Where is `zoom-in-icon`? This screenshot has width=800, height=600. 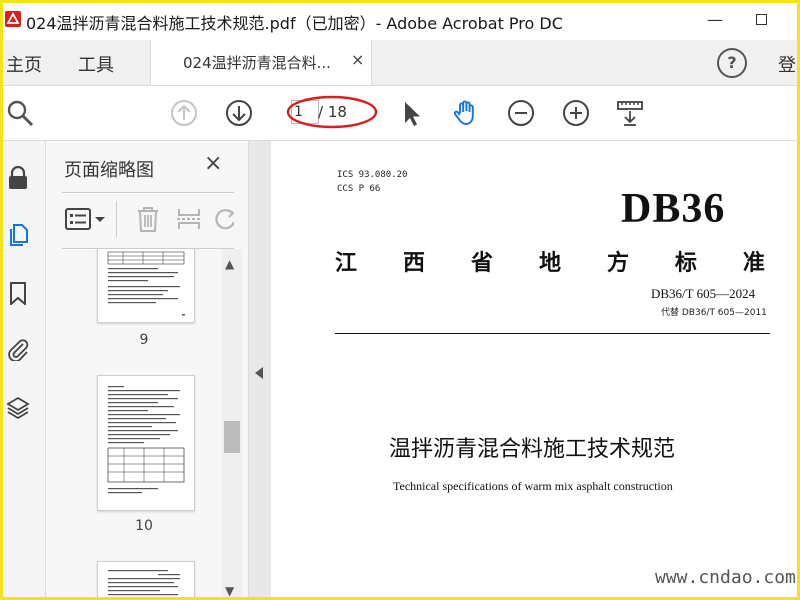 zoom-in-icon is located at coordinates (576, 113).